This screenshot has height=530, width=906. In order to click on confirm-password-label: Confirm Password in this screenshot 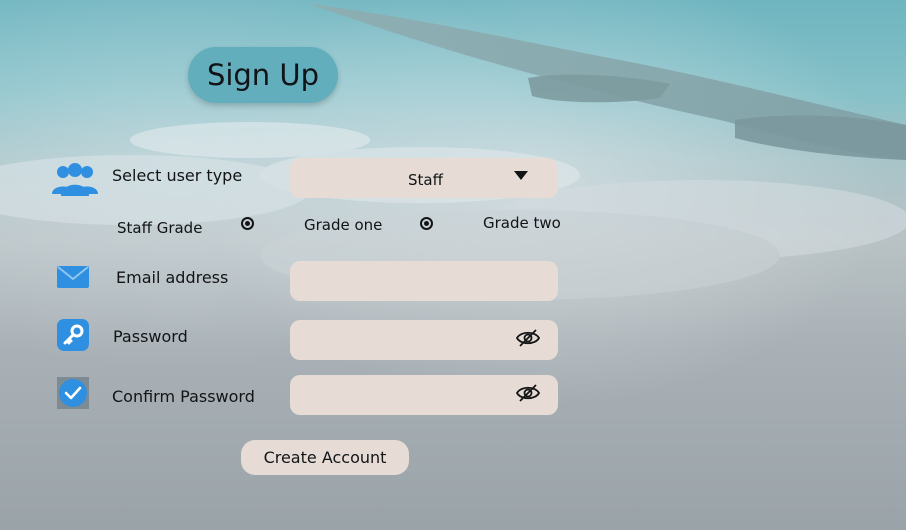, I will do `click(183, 396)`.